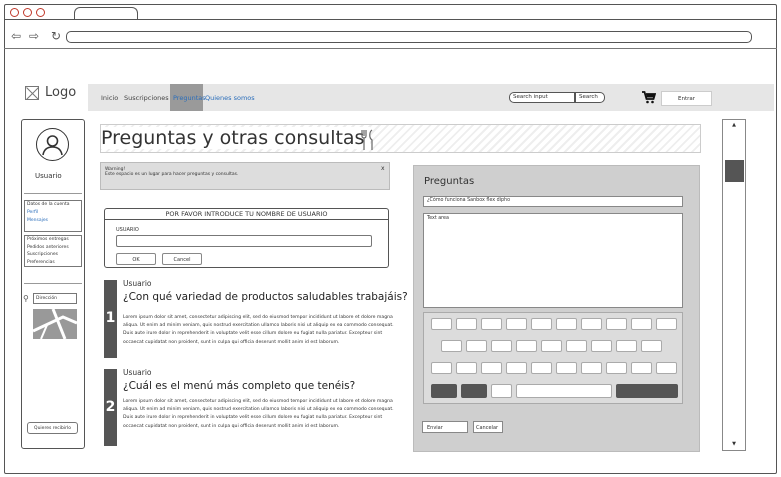 This screenshot has height=477, width=781. Describe the element at coordinates (40, 12) in the screenshot. I see `maximize-window-icon` at that location.